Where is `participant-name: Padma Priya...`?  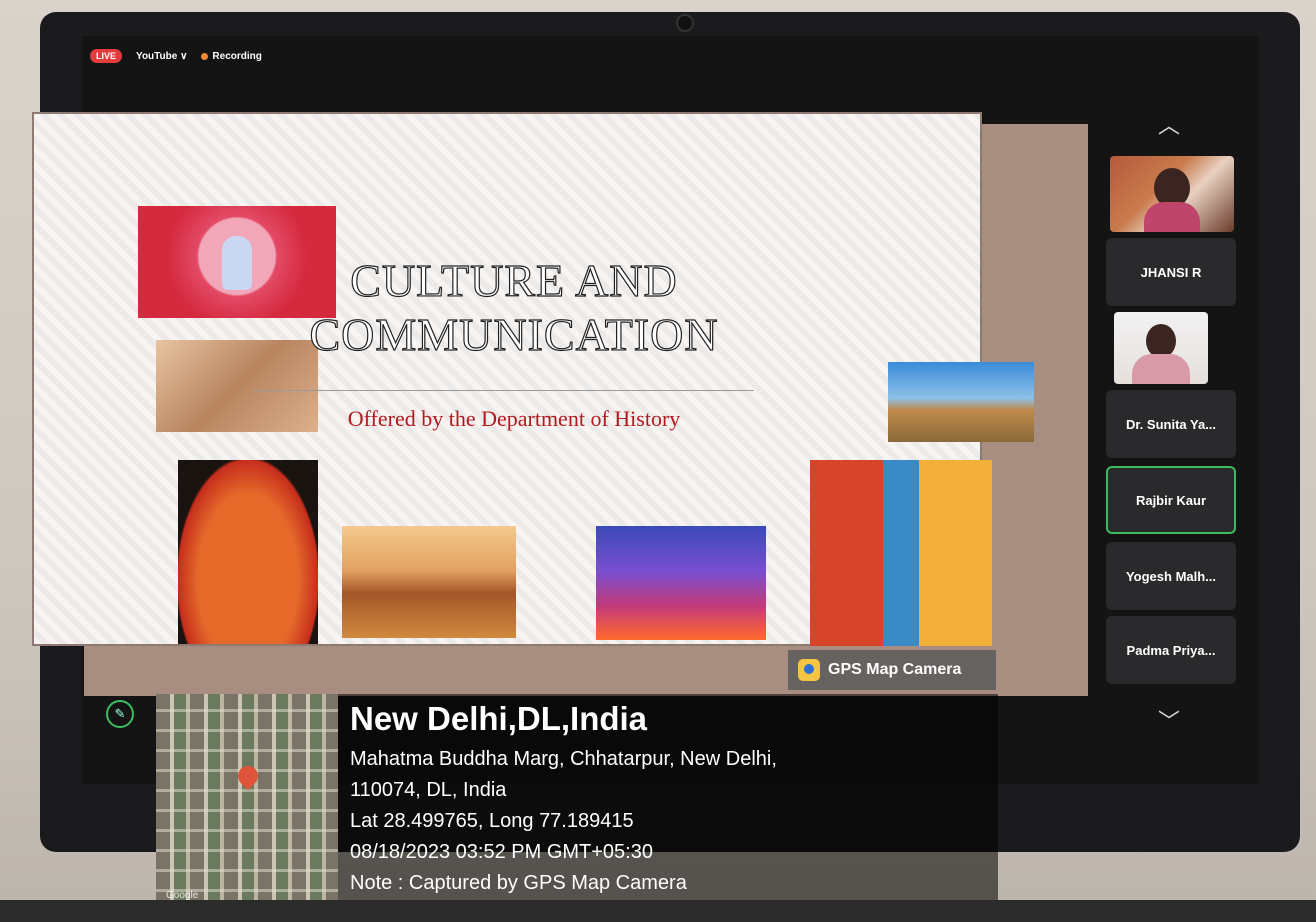
participant-name: Padma Priya... is located at coordinates (1171, 650).